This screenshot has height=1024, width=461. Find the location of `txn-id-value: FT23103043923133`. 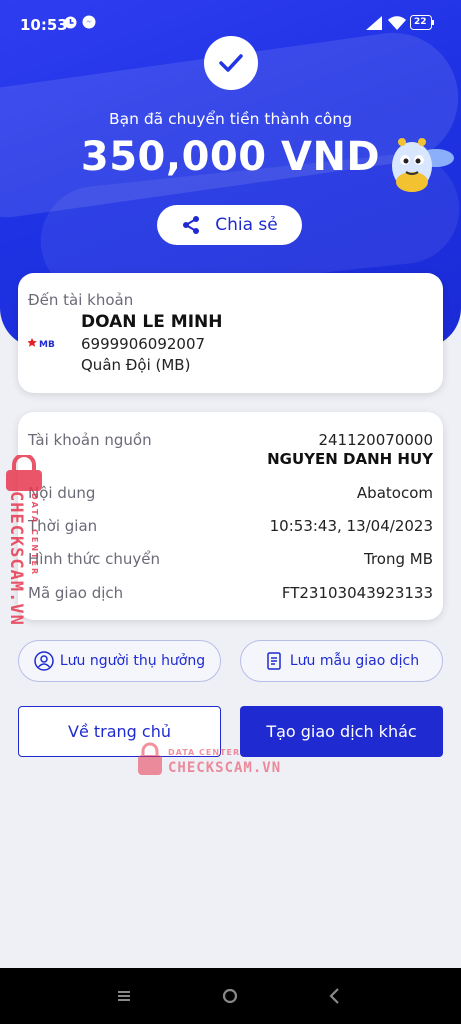

txn-id-value: FT23103043923133 is located at coordinates (357, 593).